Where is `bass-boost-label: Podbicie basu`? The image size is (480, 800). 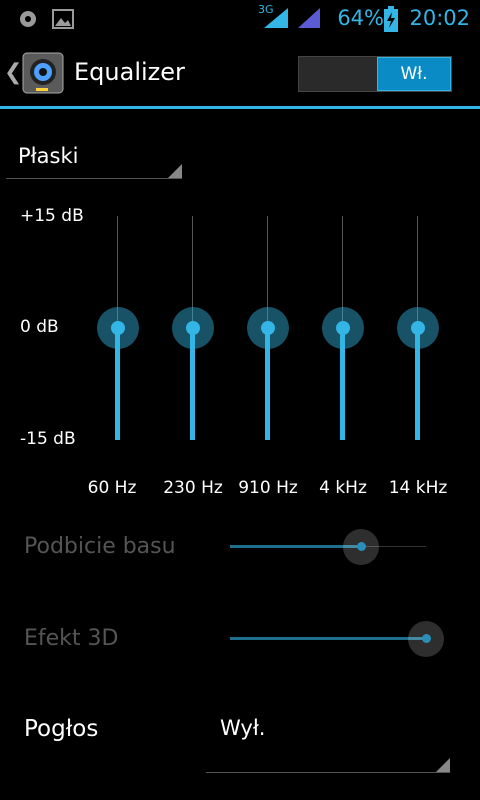
bass-boost-label: Podbicie basu is located at coordinates (100, 546).